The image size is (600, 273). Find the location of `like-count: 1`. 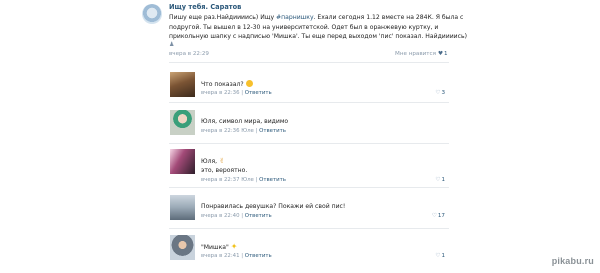

like-count: 1 is located at coordinates (446, 54).